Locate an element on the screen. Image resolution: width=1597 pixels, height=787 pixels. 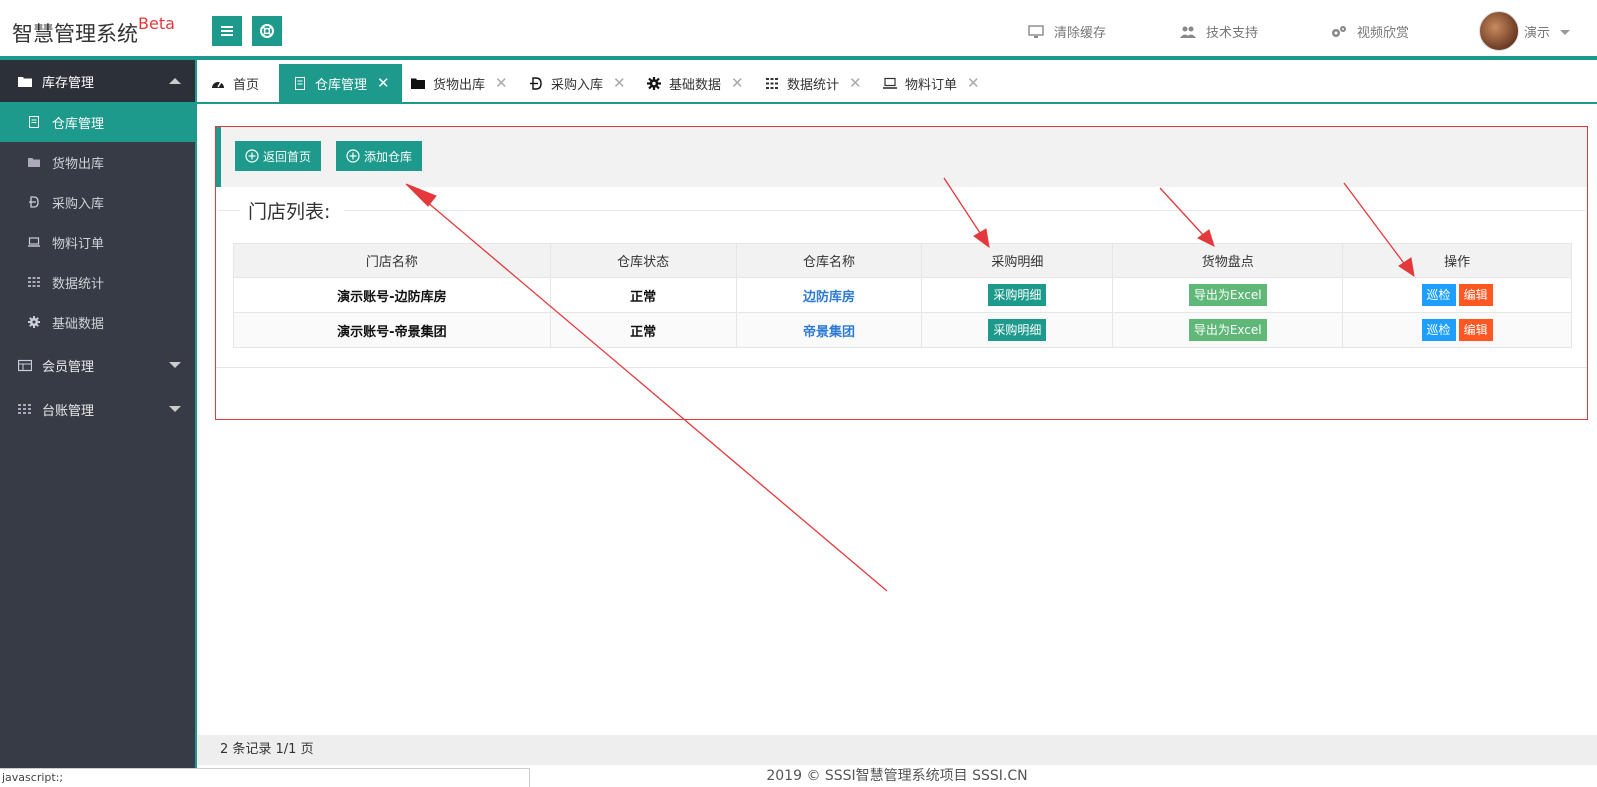
tech-support-link: 技术支持 is located at coordinates (1219, 31).